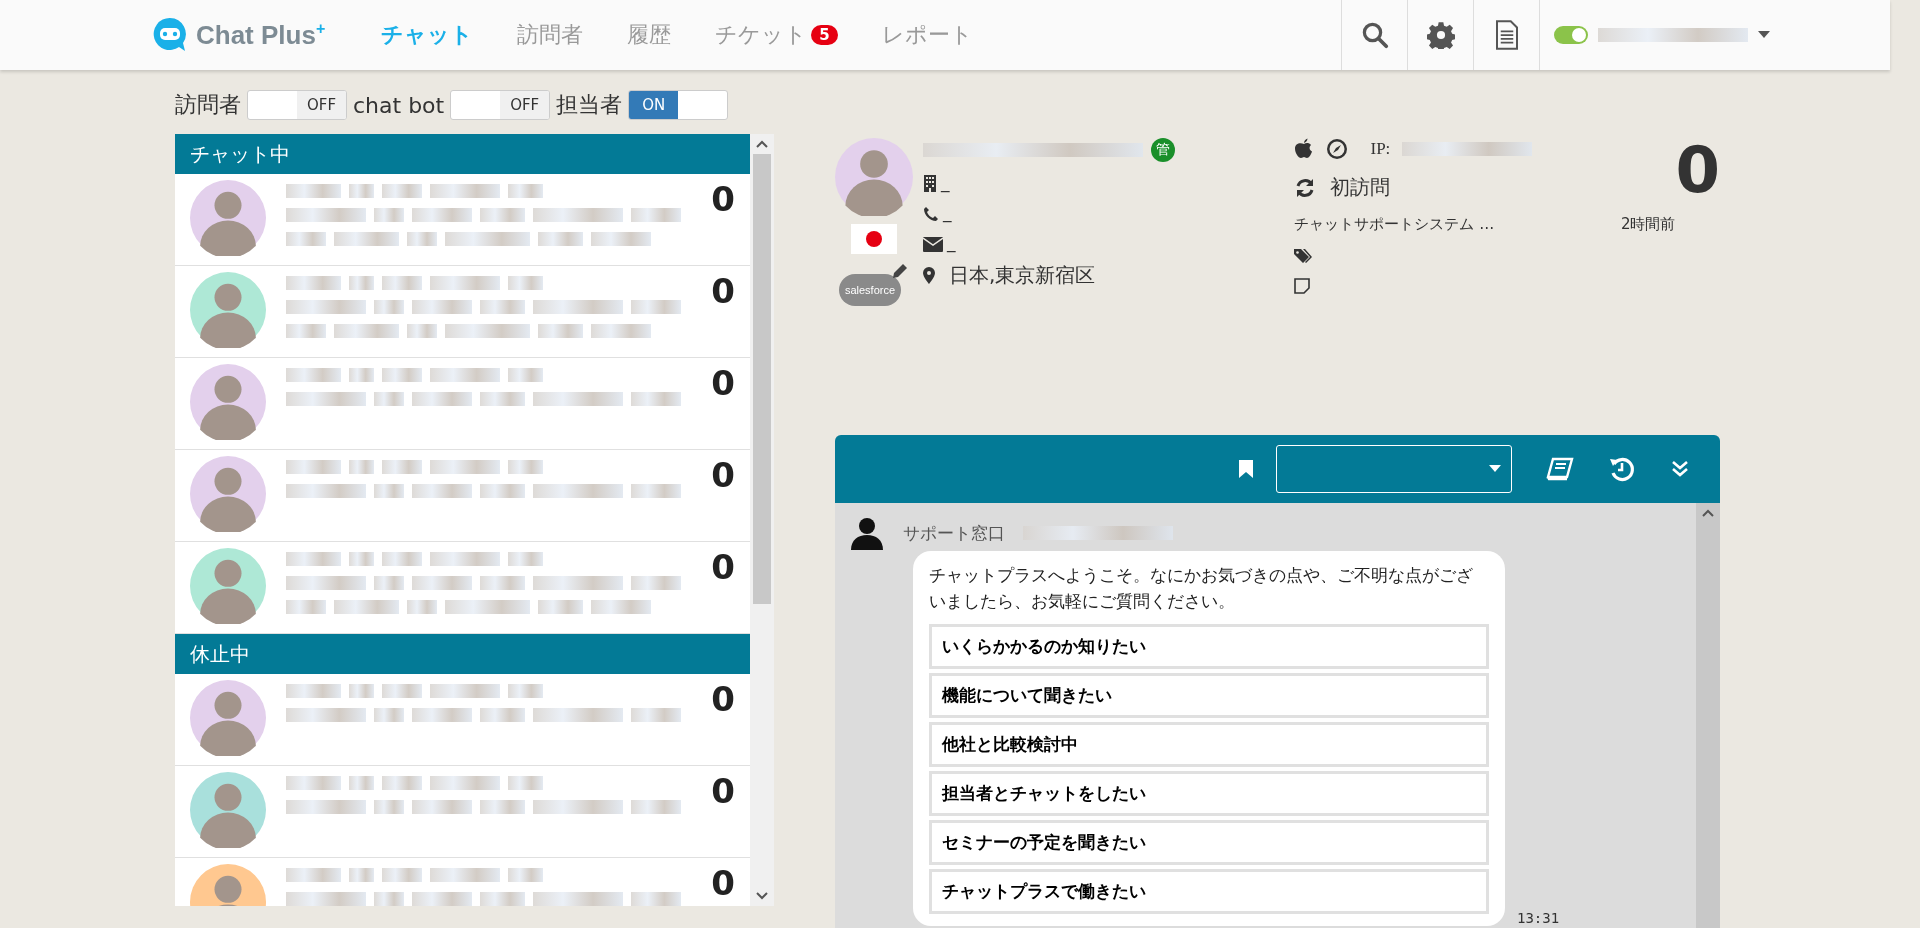 The height and width of the screenshot is (928, 1920). What do you see at coordinates (399, 105) in the screenshot?
I see `filter-label: chat bot` at bounding box center [399, 105].